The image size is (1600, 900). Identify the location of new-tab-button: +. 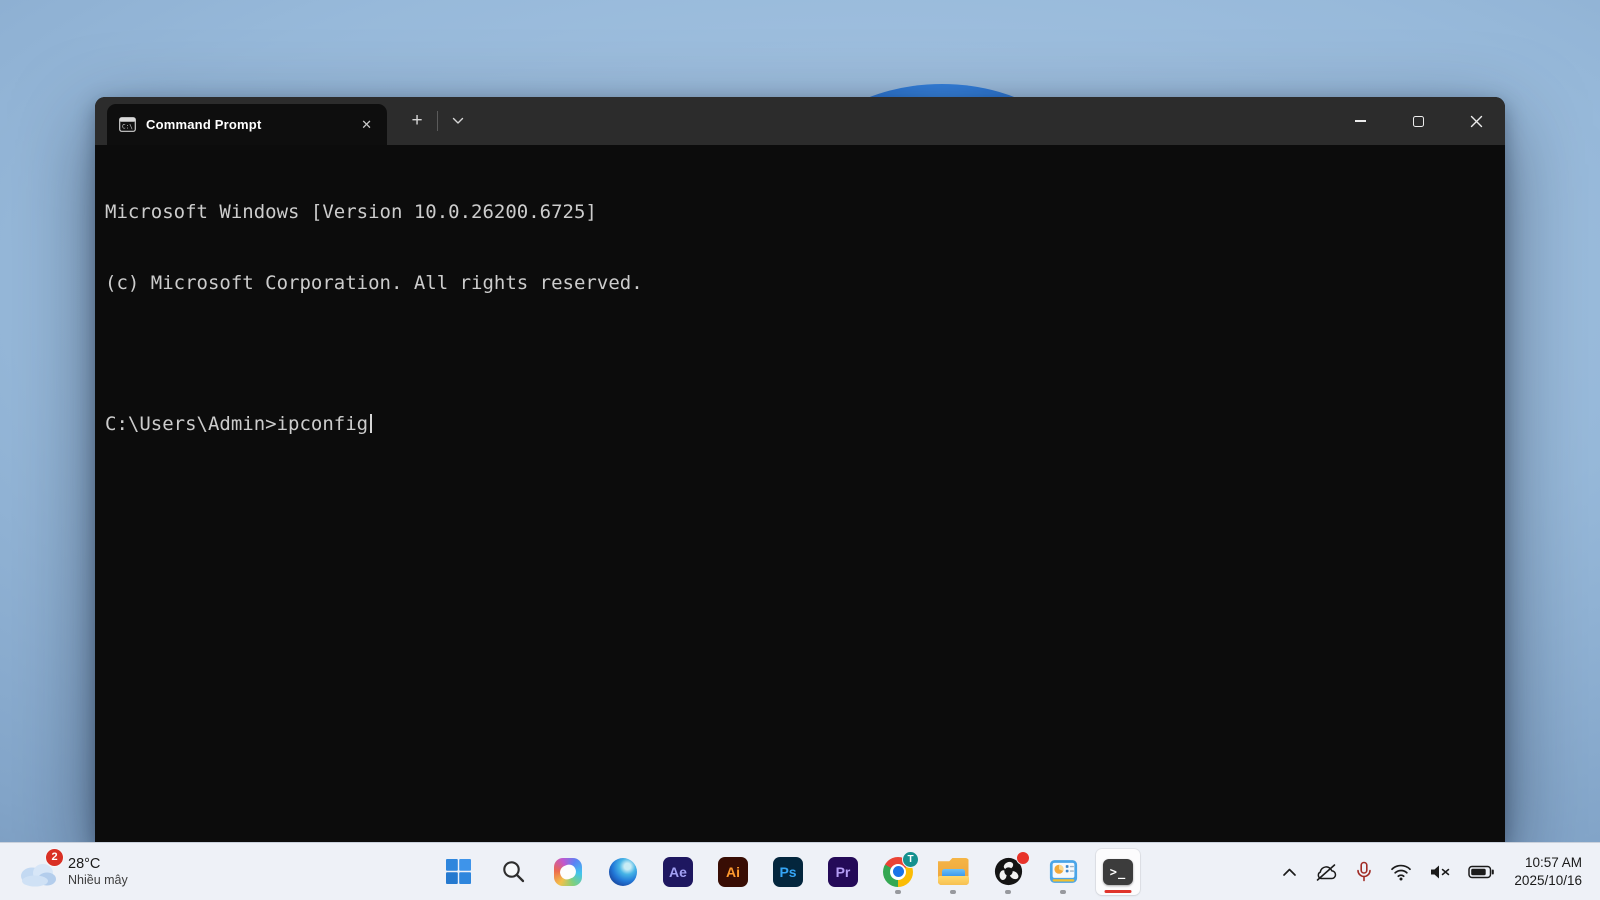
(417, 121).